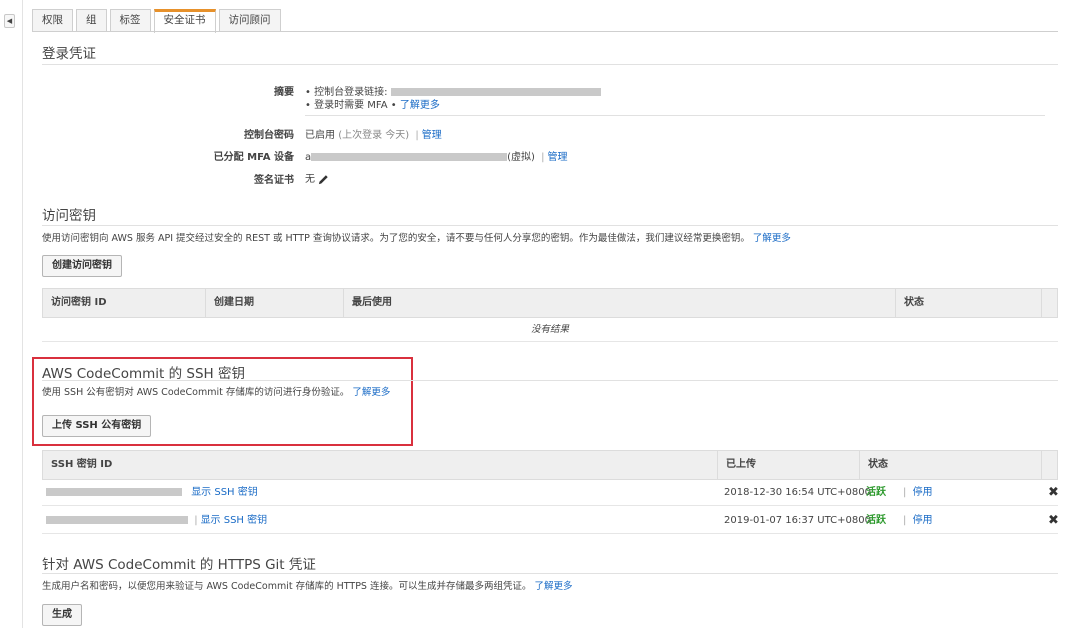  What do you see at coordinates (143, 374) in the screenshot?
I see `ssh-keys-title: AWS CodeCommit 的 SSH 密钥` at bounding box center [143, 374].